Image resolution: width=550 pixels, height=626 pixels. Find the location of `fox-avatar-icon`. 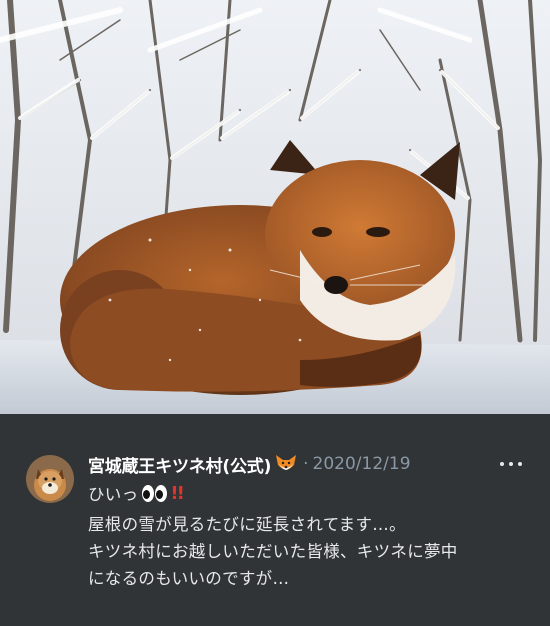

fox-avatar-icon is located at coordinates (50, 479).